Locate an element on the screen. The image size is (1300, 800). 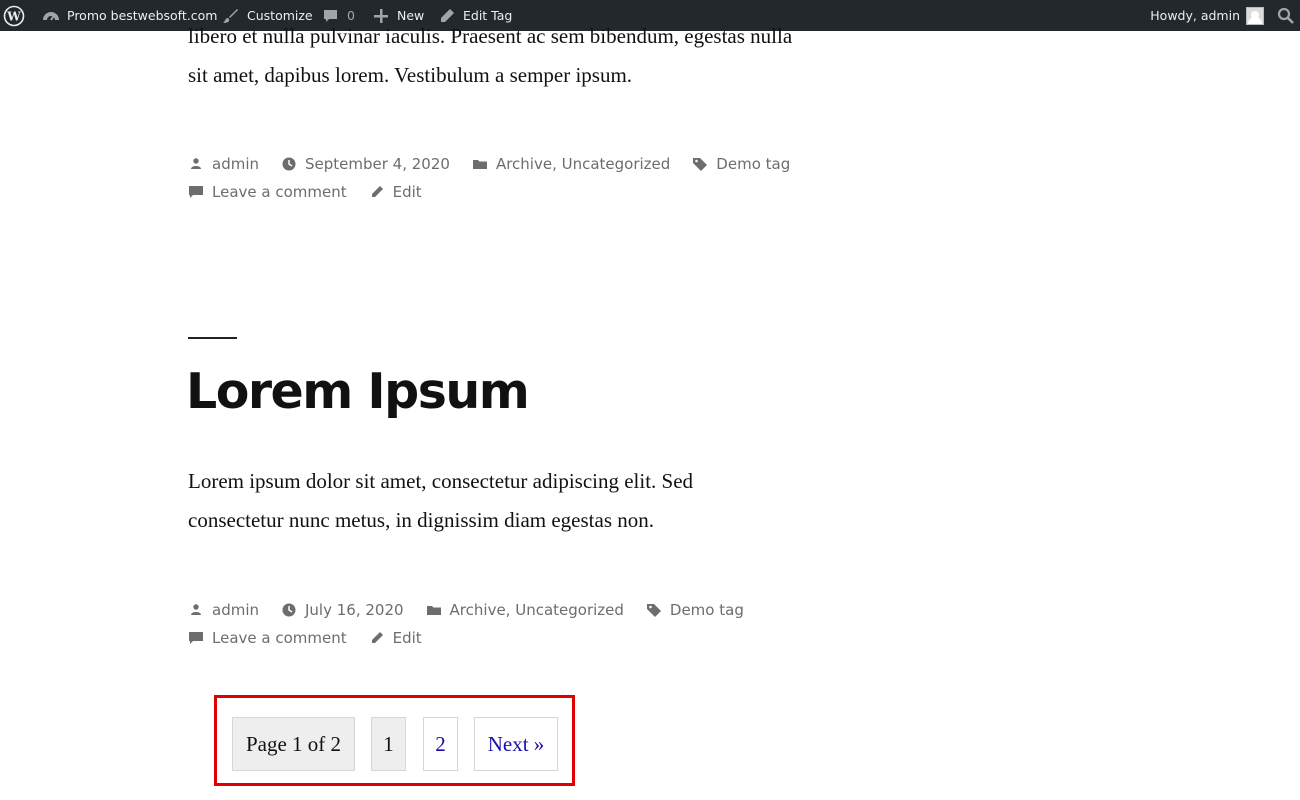
wordpress-logo-icon: W is located at coordinates (14, 15).